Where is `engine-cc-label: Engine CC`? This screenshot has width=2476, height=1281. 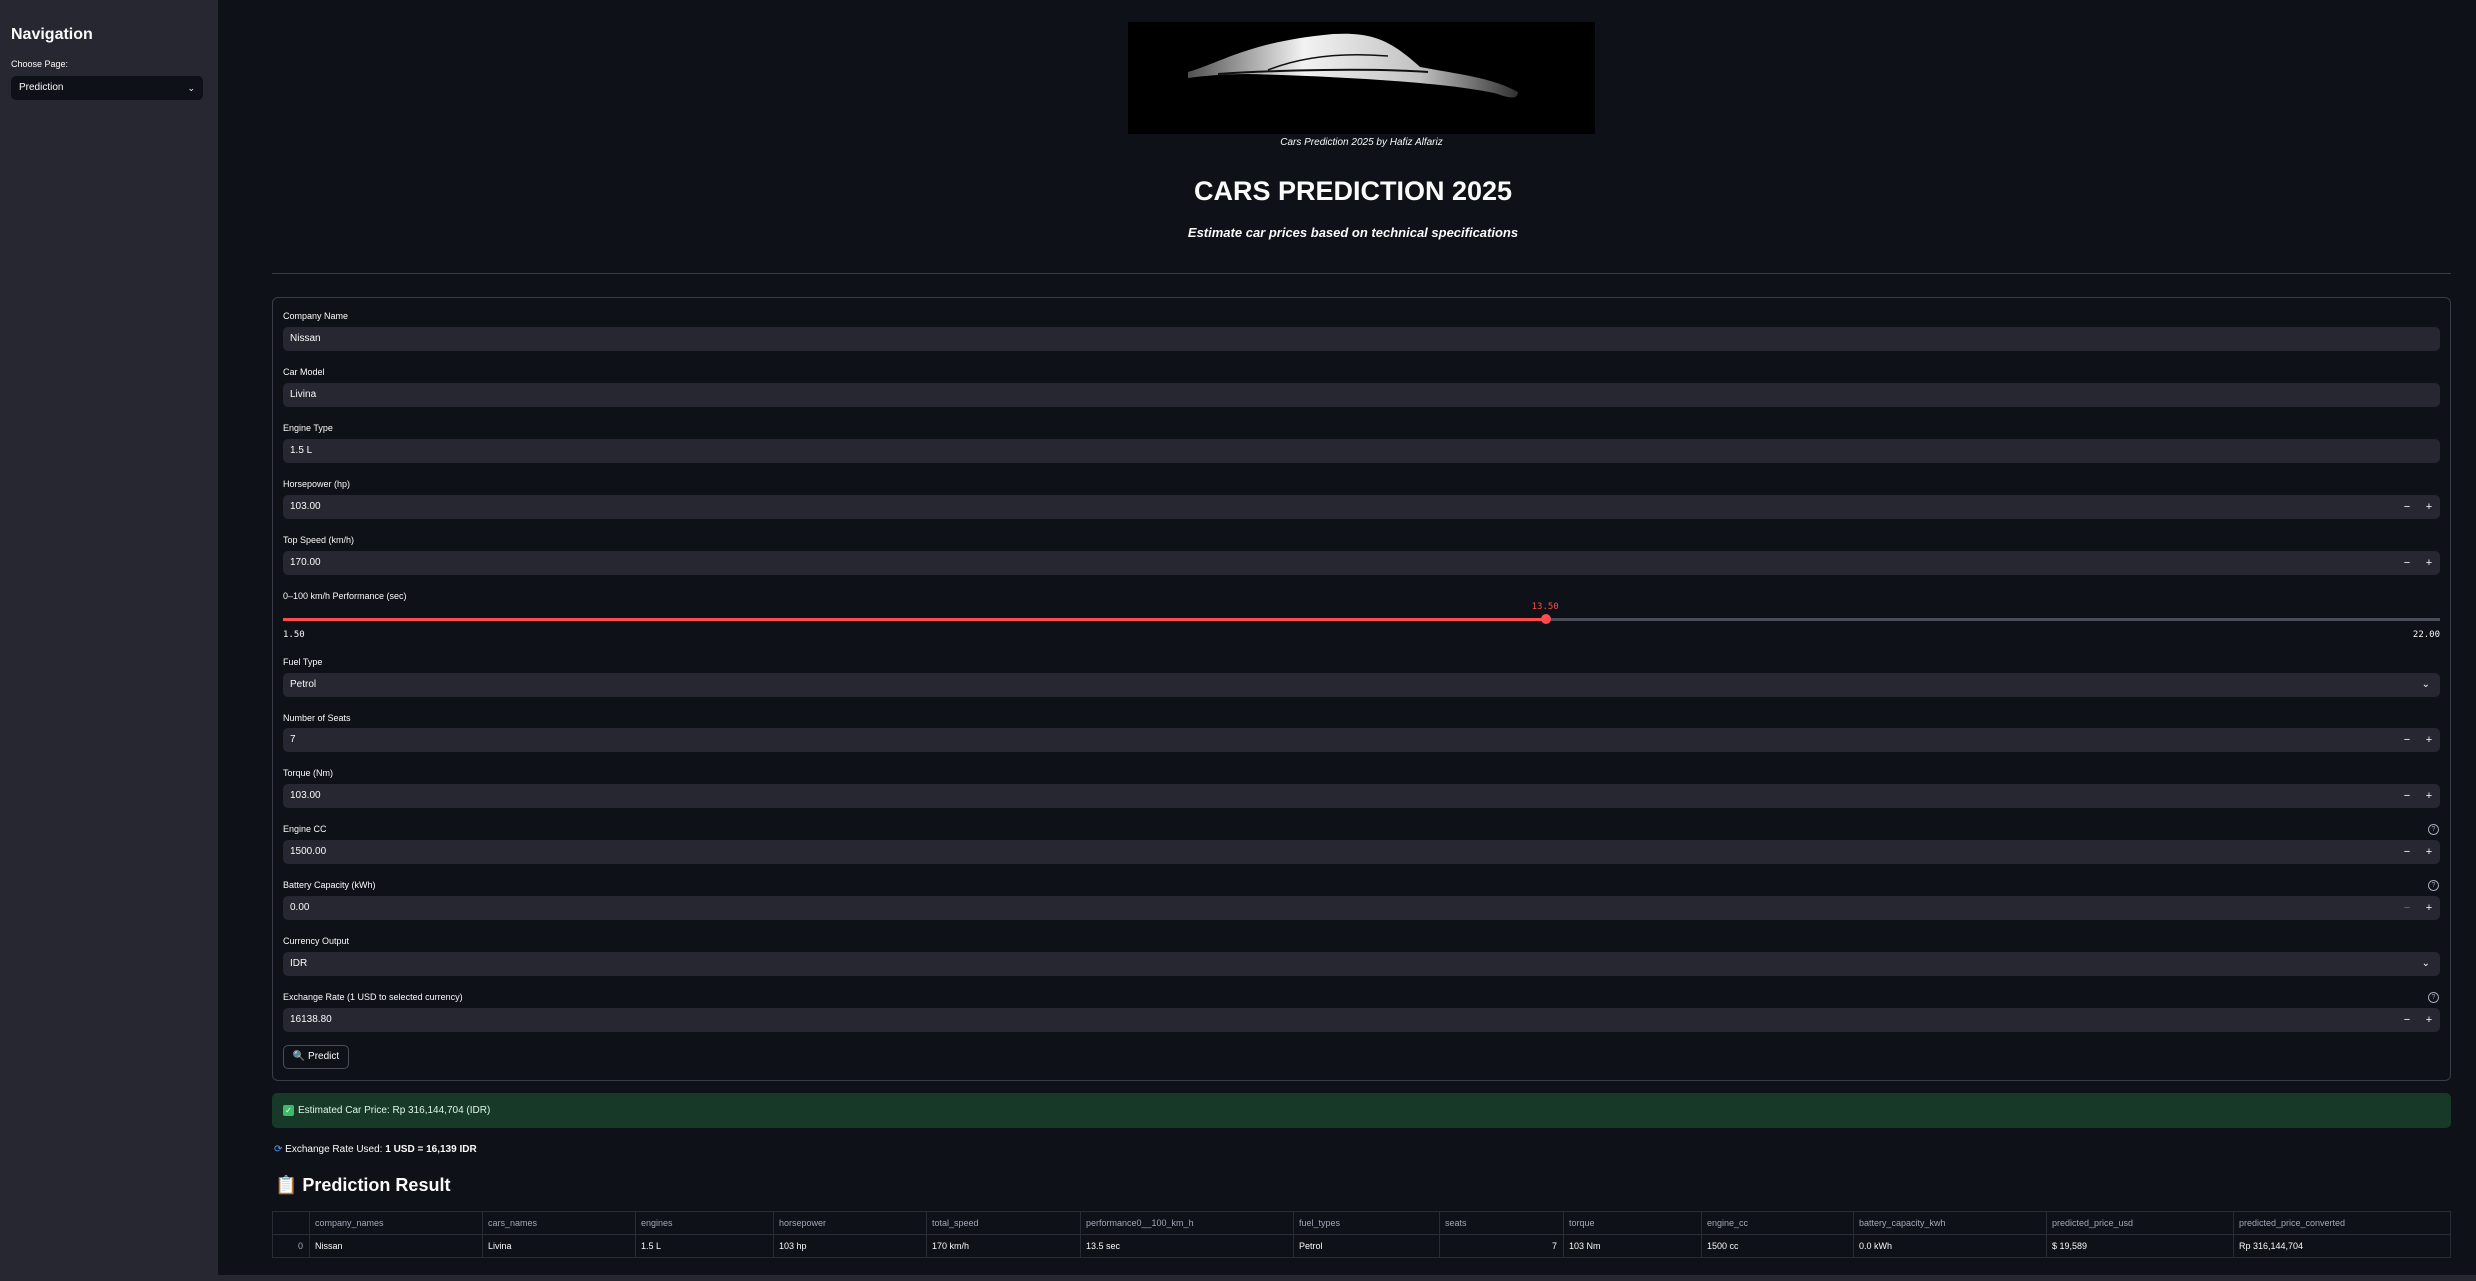
engine-cc-label: Engine CC is located at coordinates (305, 829).